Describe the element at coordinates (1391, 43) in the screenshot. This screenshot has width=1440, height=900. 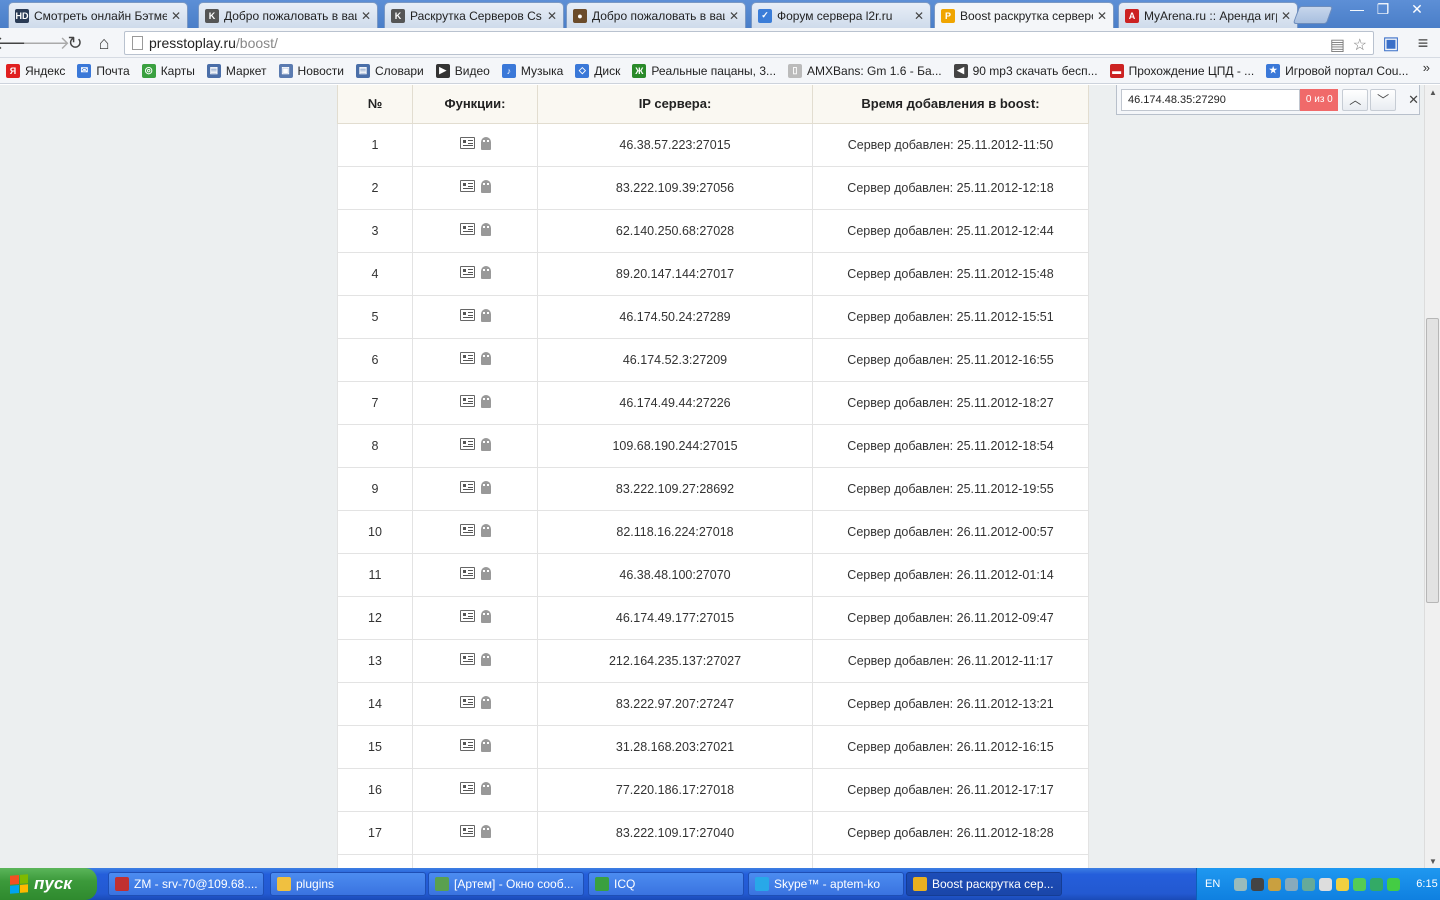
I see `extension-icon: ▣` at that location.